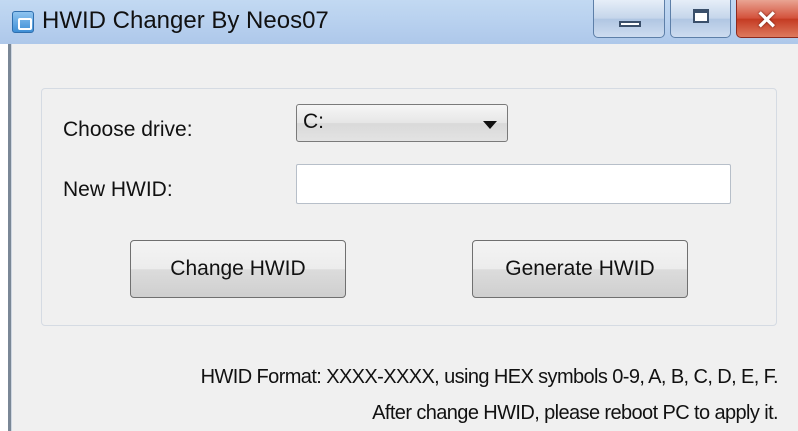 The height and width of the screenshot is (431, 798). I want to click on maximize-button, so click(700, 19).